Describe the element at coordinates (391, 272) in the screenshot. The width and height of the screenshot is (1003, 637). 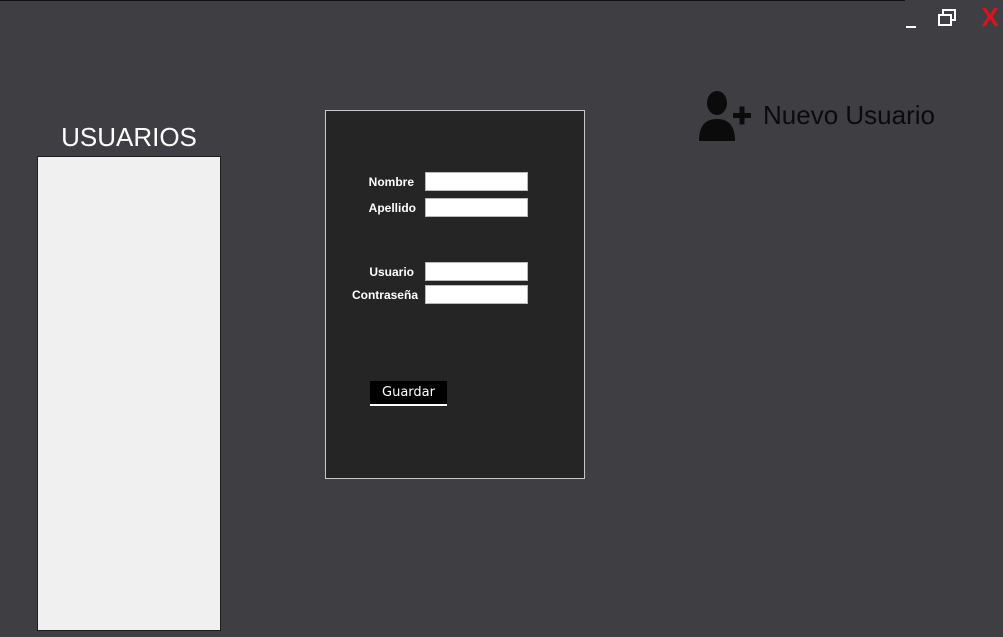
I see `usuario-label: Usuario` at that location.